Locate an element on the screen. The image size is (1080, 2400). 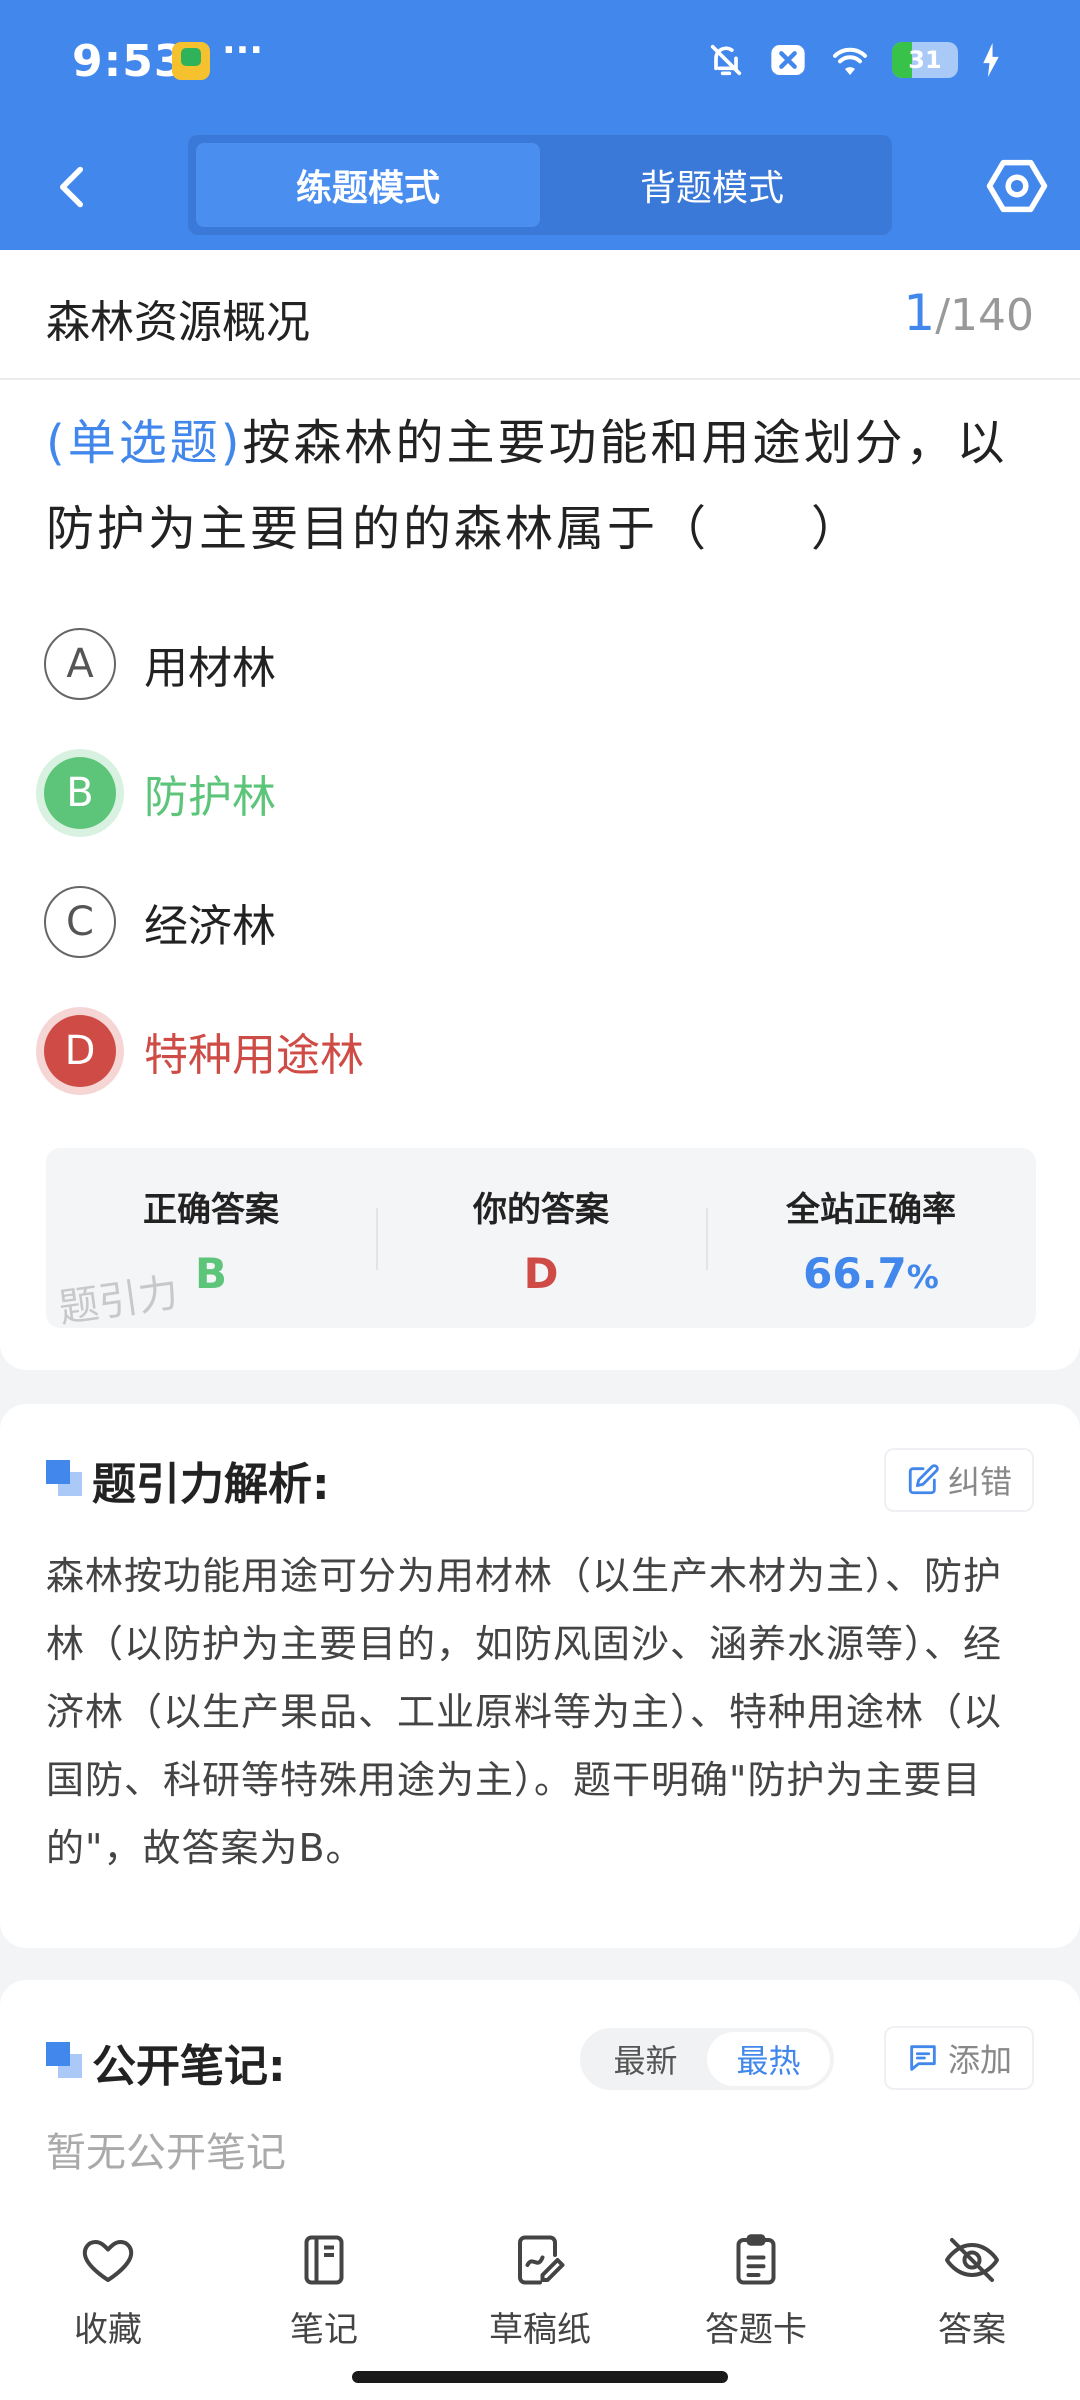
section-title: 森林资源概况 is located at coordinates (178, 322).